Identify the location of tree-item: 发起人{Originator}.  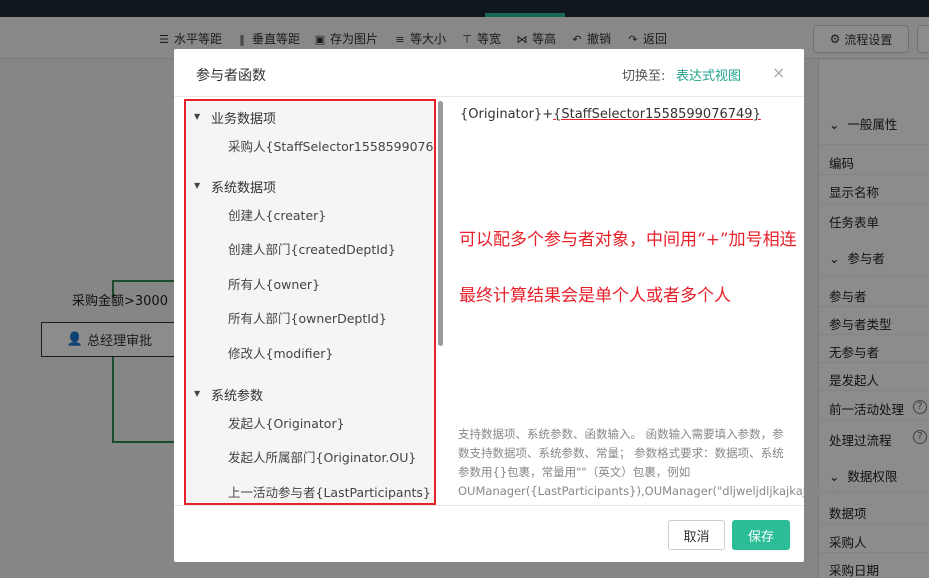
(286, 422).